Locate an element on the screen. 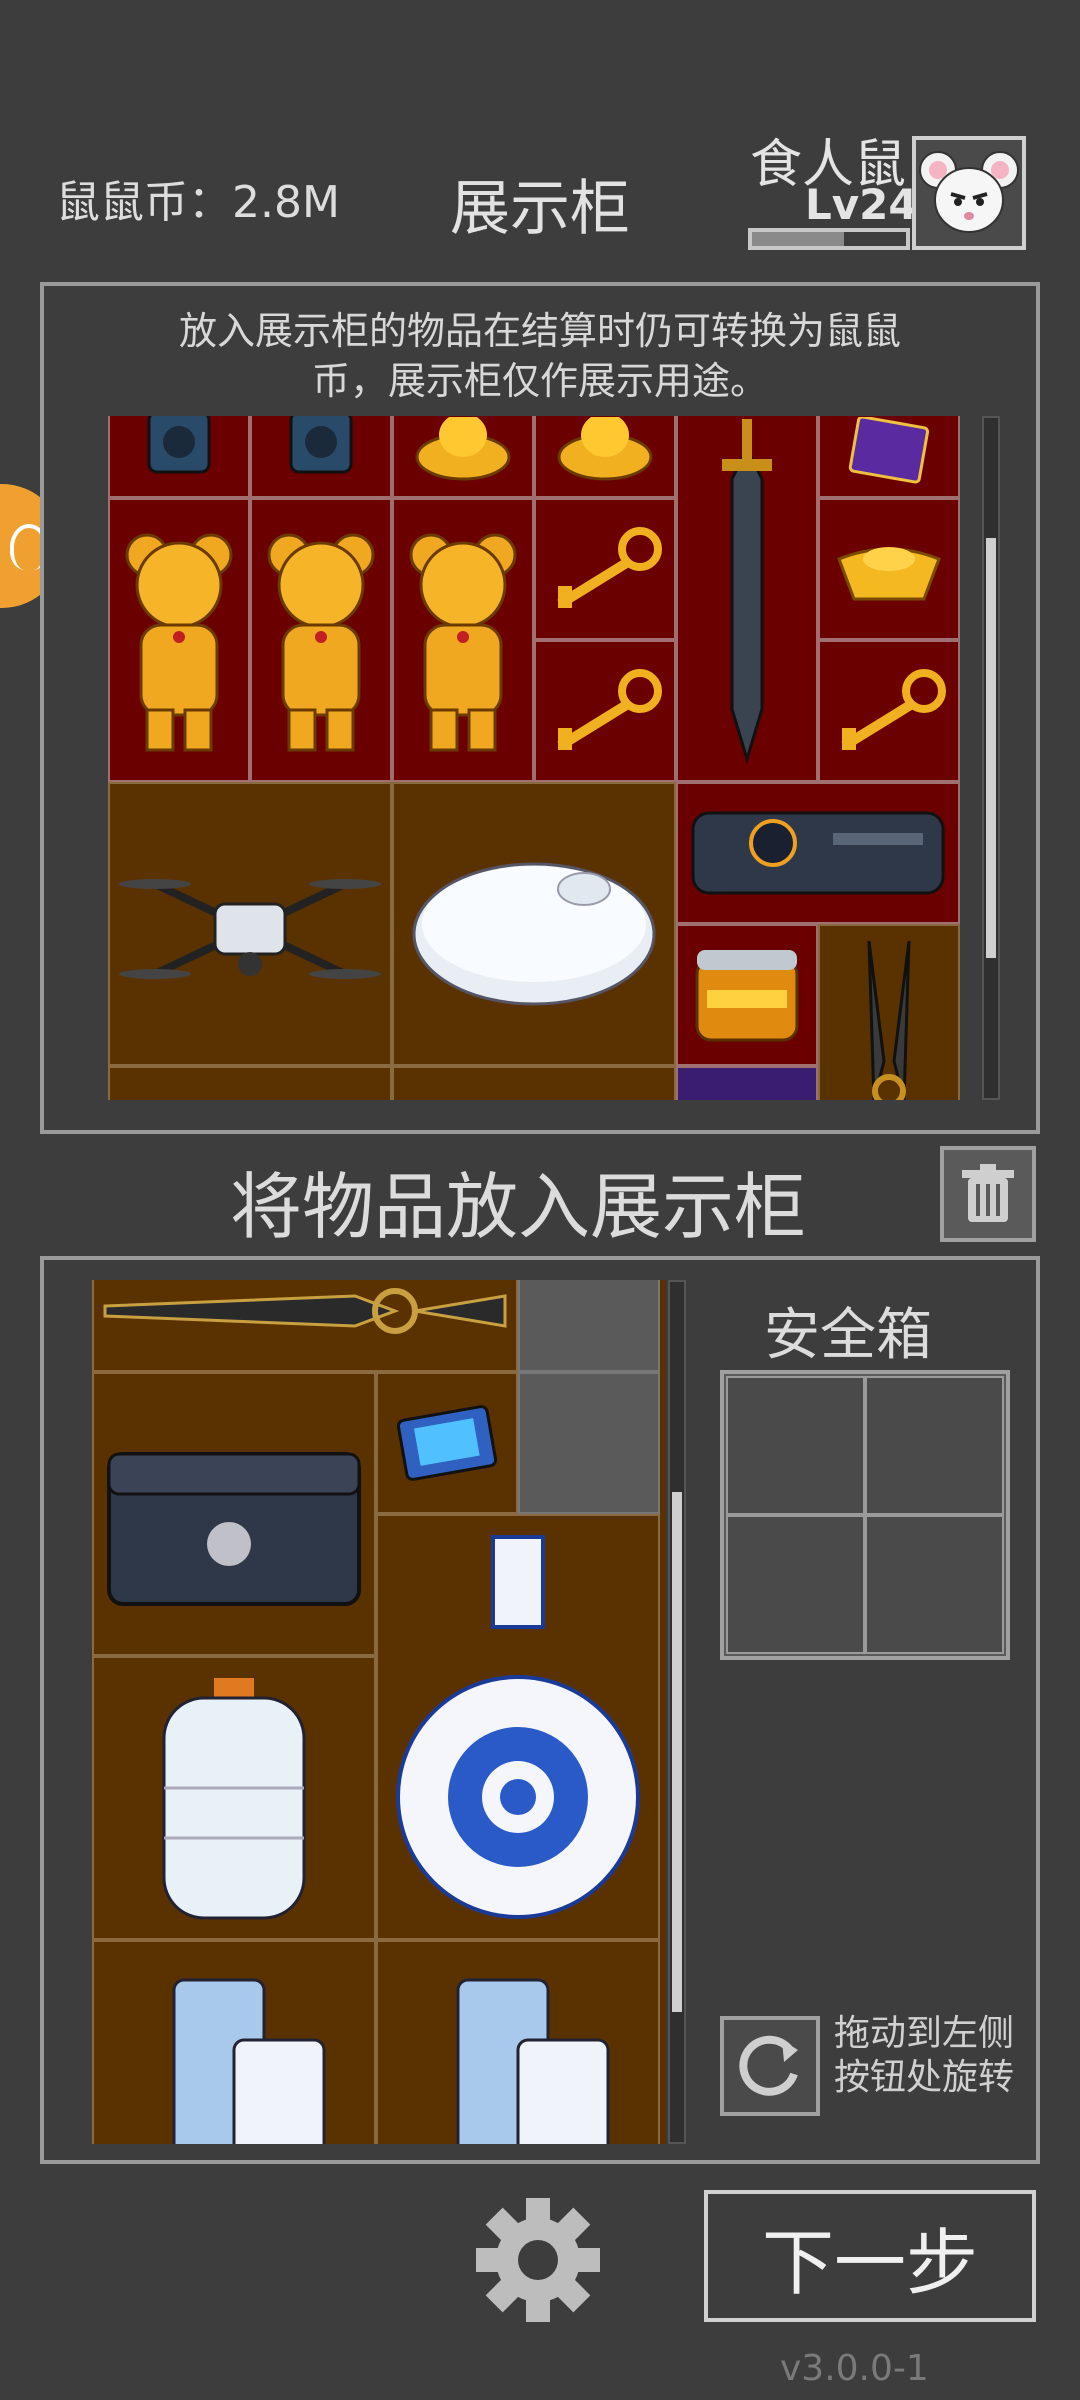 This screenshot has height=2400, width=1080. ornate-sword-icon is located at coordinates (305, 1311).